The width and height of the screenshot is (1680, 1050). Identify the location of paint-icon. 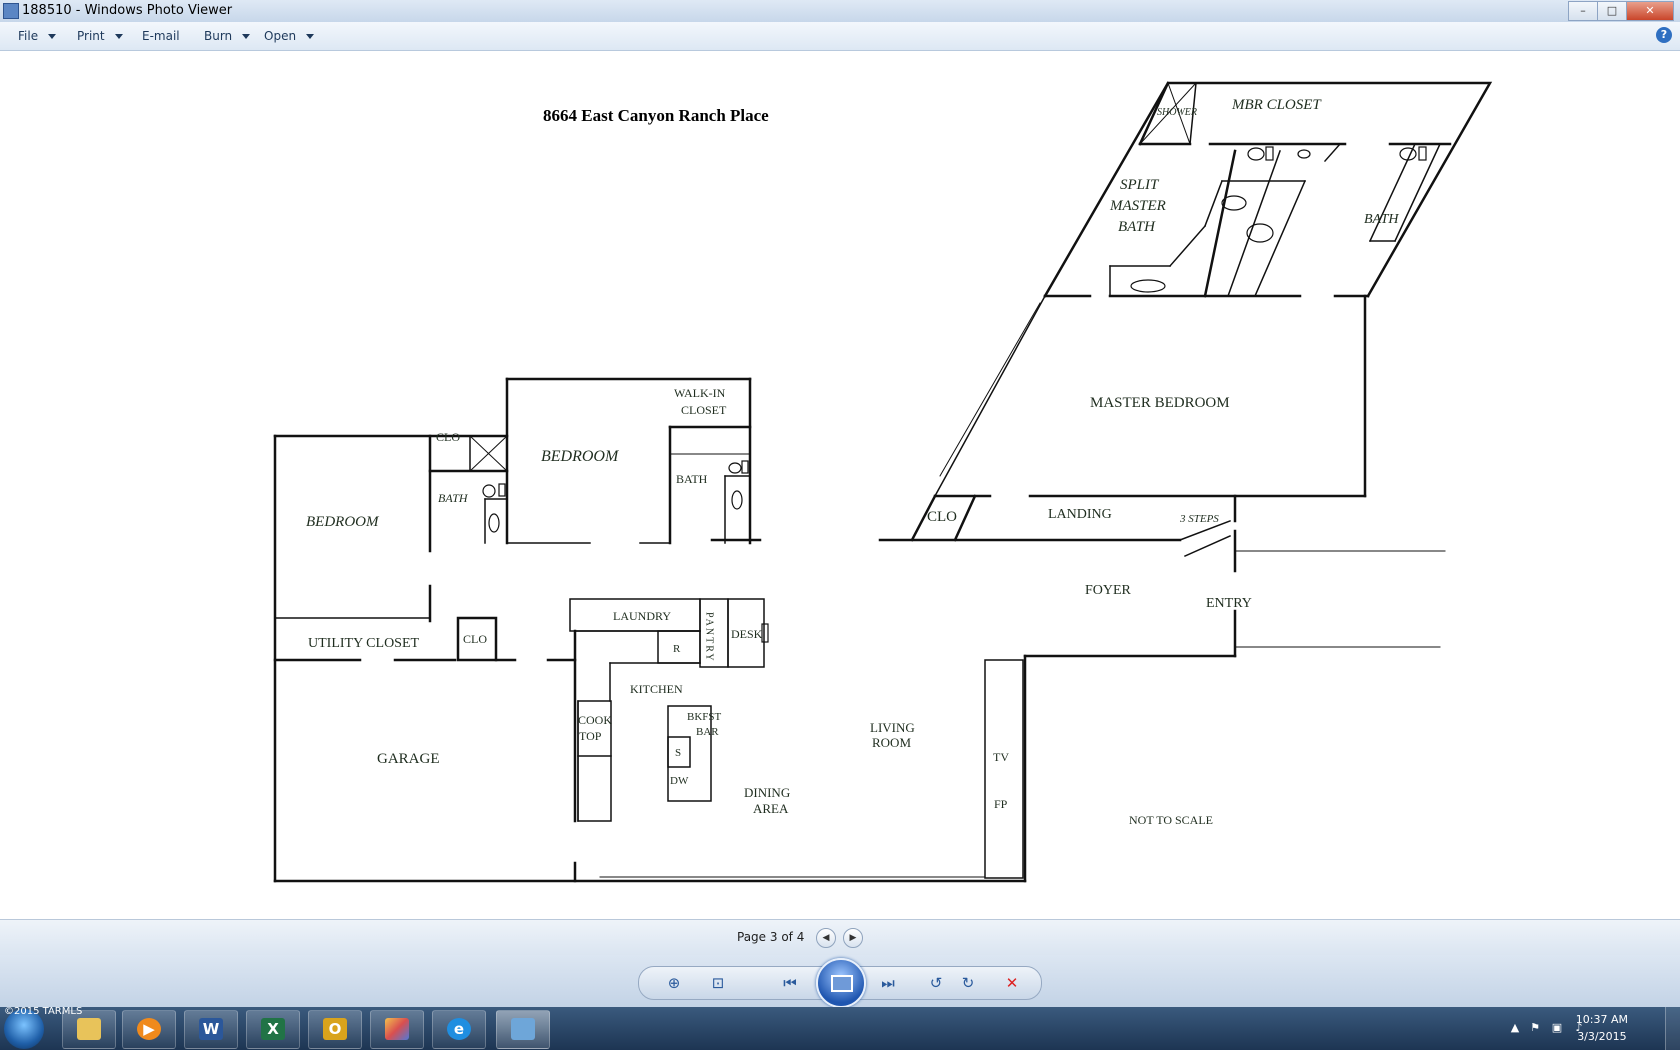
(397, 1029).